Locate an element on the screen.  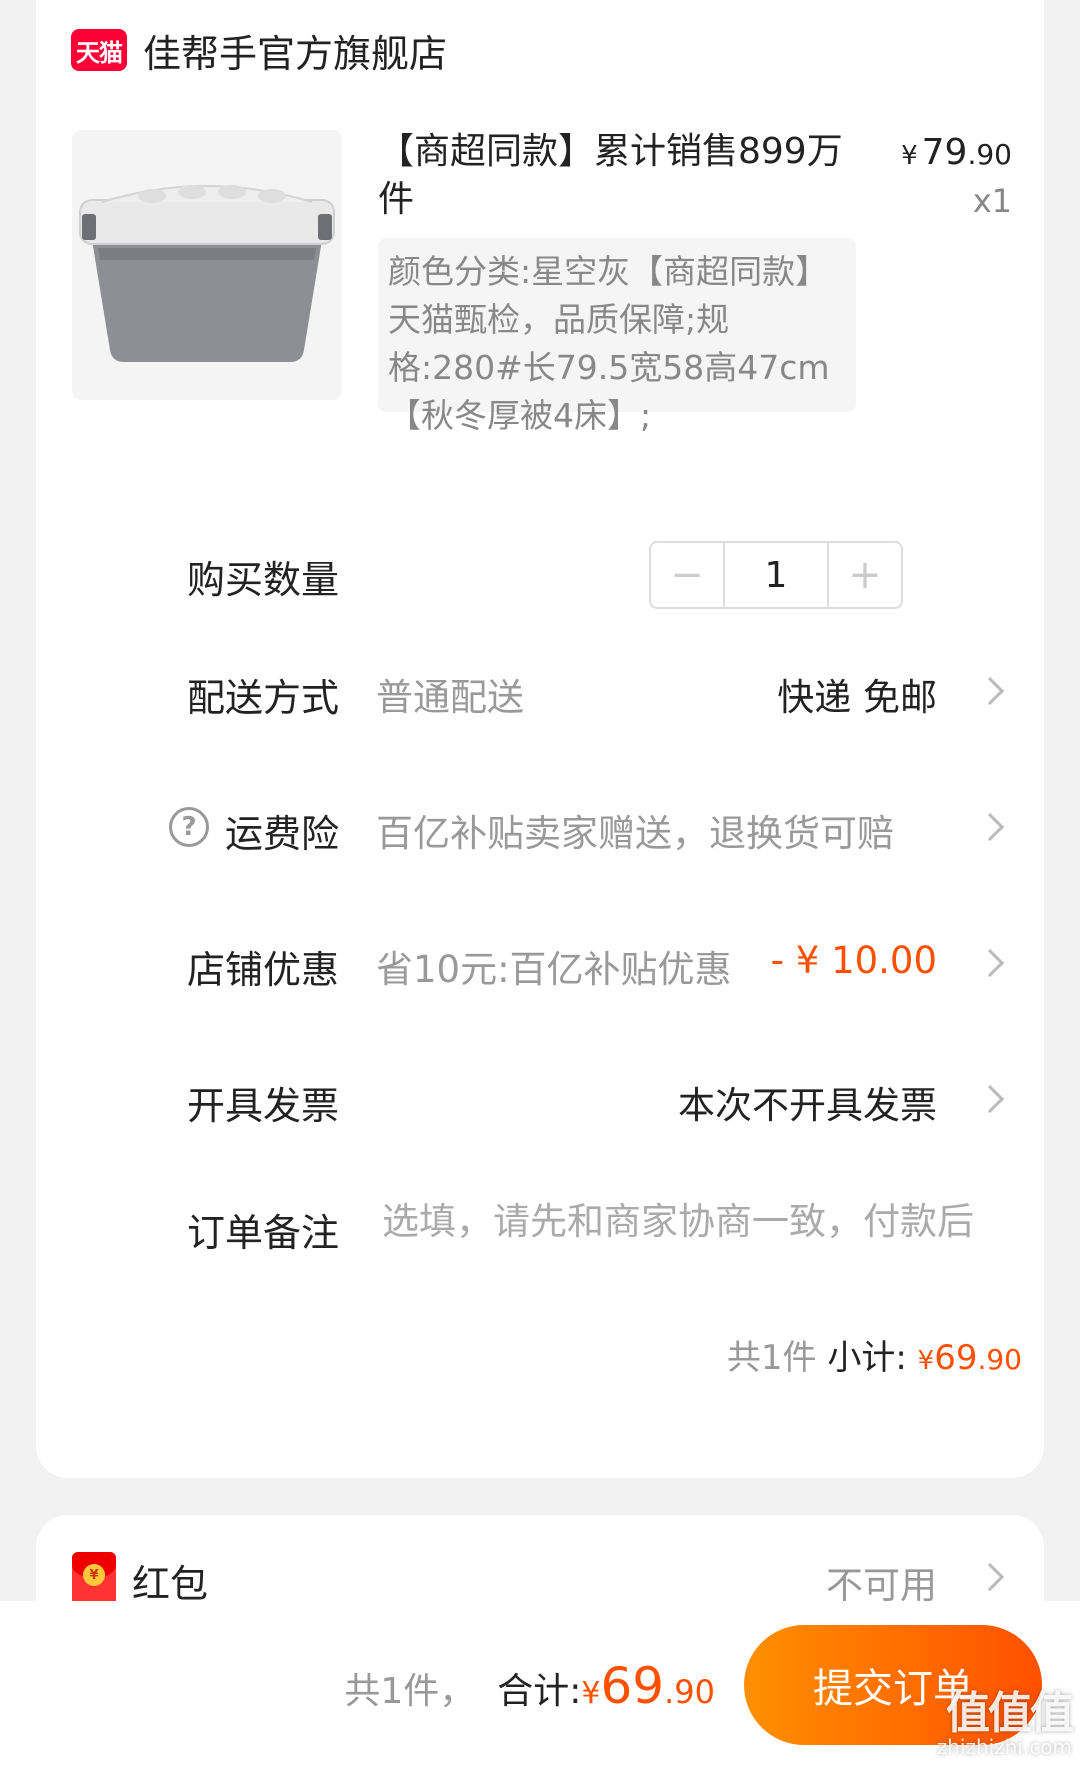
delivery-label: 配送方式 is located at coordinates (263, 698).